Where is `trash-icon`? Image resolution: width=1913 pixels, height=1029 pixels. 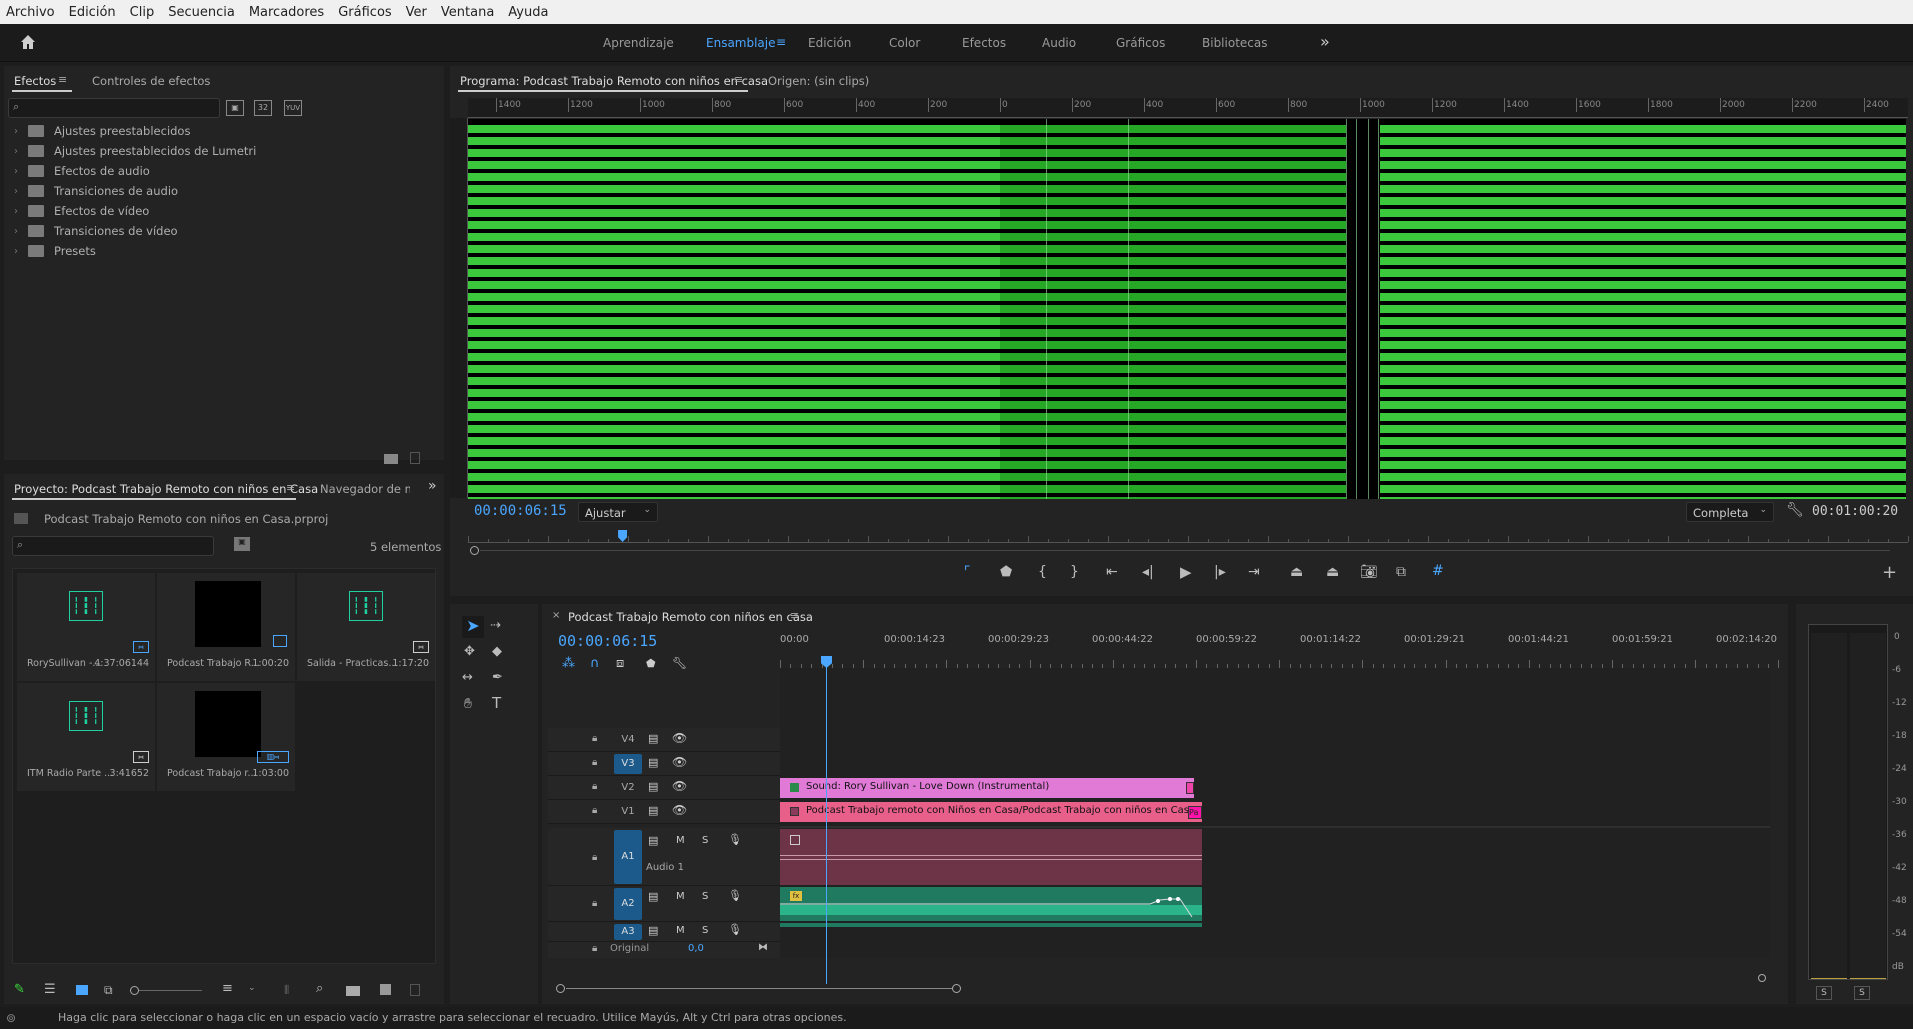 trash-icon is located at coordinates (415, 458).